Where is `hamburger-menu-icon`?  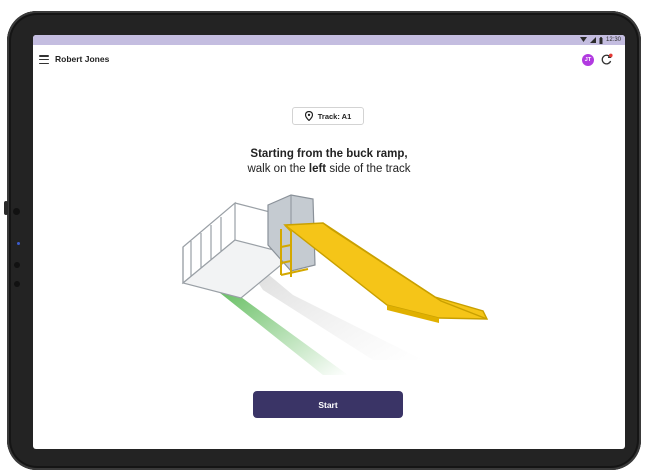
hamburger-menu-icon is located at coordinates (44, 59).